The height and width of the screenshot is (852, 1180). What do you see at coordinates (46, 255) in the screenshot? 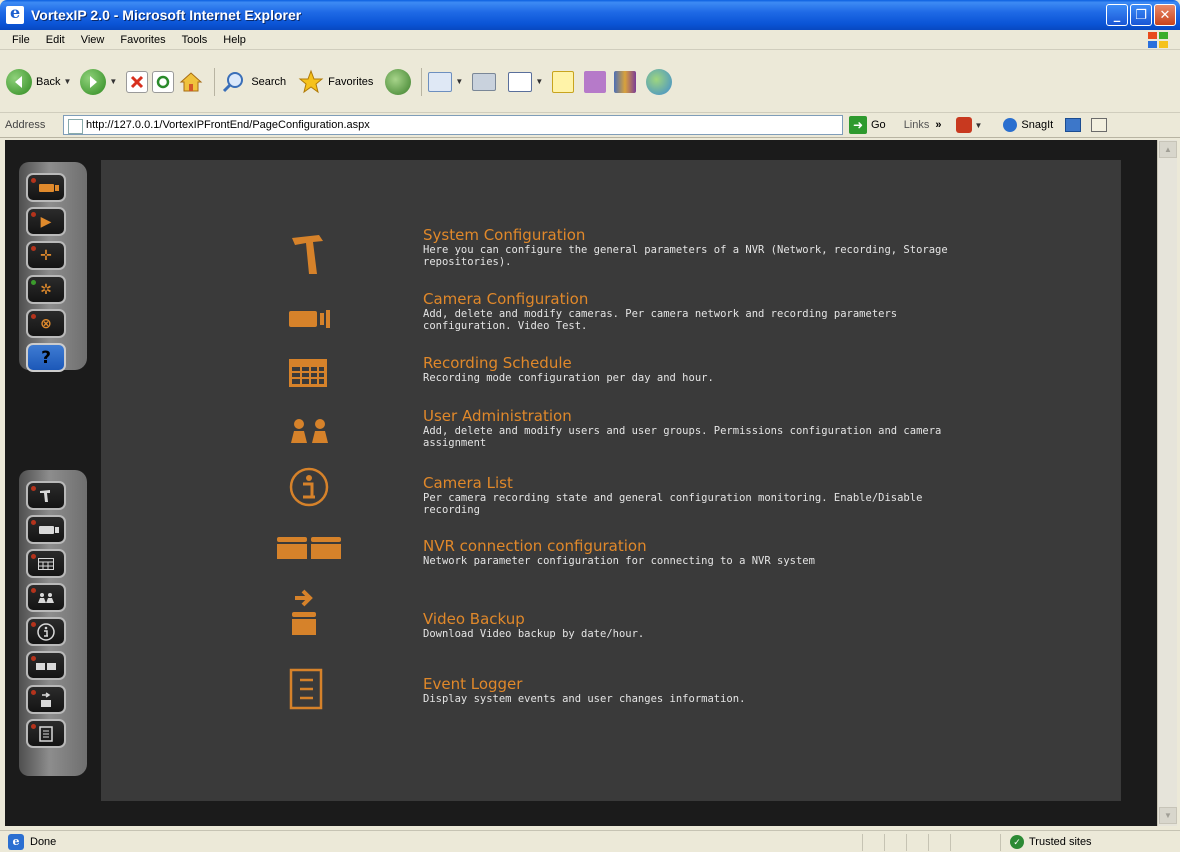
I see `ptz-button: ✛` at bounding box center [46, 255].